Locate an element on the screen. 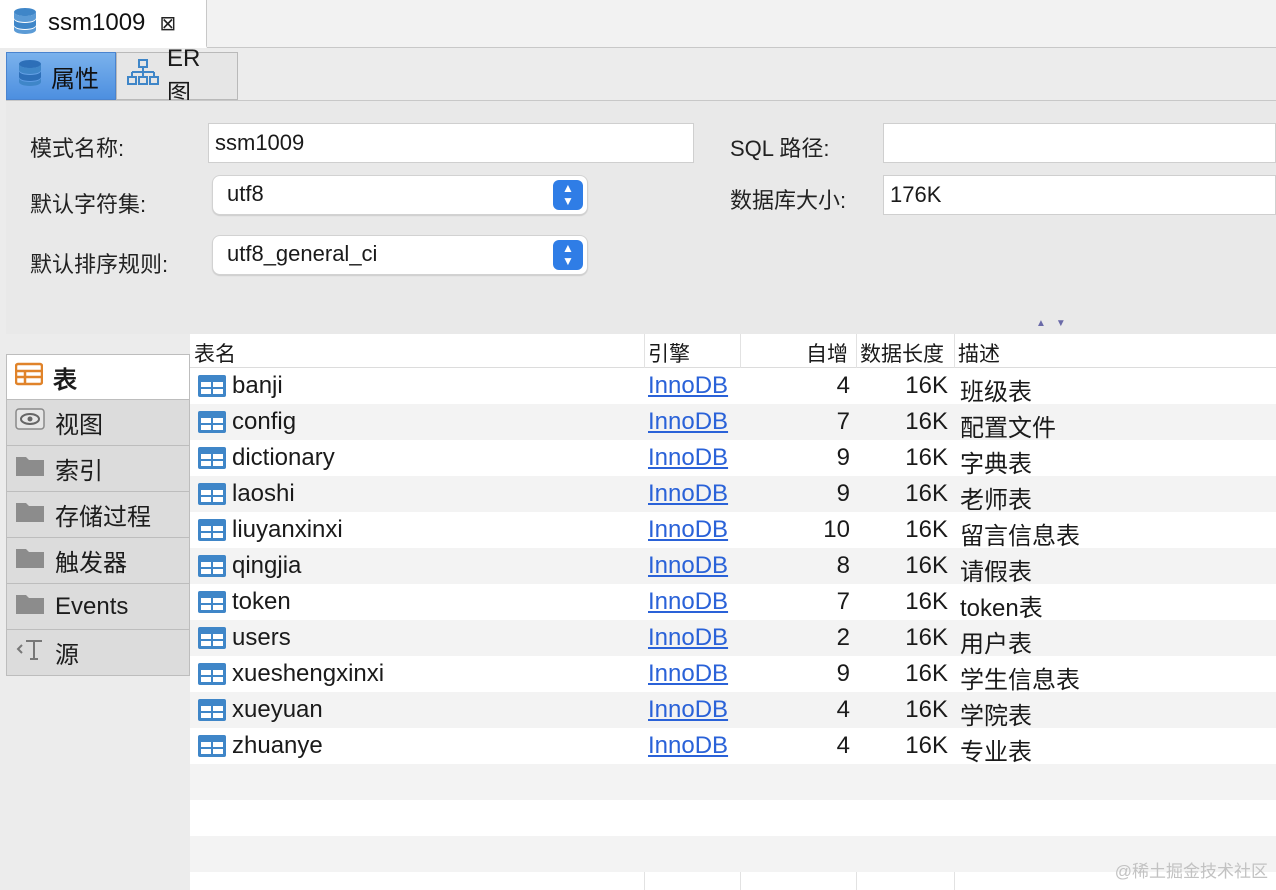 The width and height of the screenshot is (1276, 890). charset-select-value: utf8 is located at coordinates (245, 193).